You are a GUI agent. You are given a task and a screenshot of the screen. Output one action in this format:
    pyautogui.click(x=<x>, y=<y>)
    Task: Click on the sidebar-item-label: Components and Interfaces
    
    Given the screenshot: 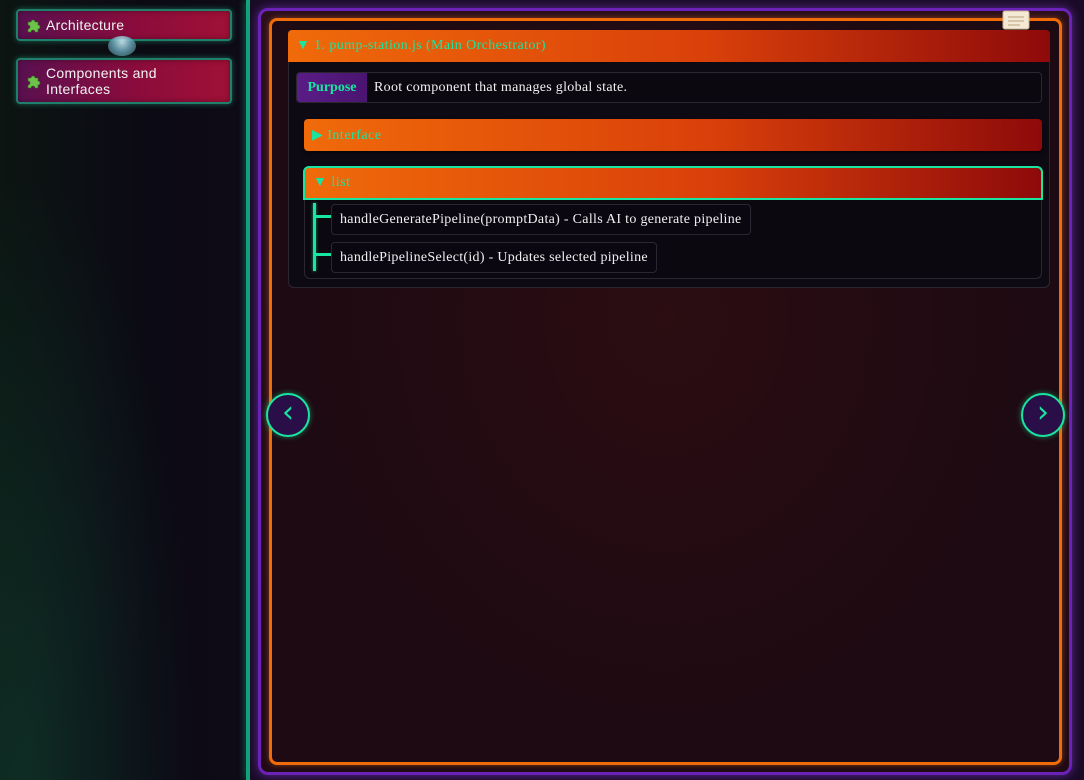 What is the action you would take?
    pyautogui.click(x=101, y=81)
    